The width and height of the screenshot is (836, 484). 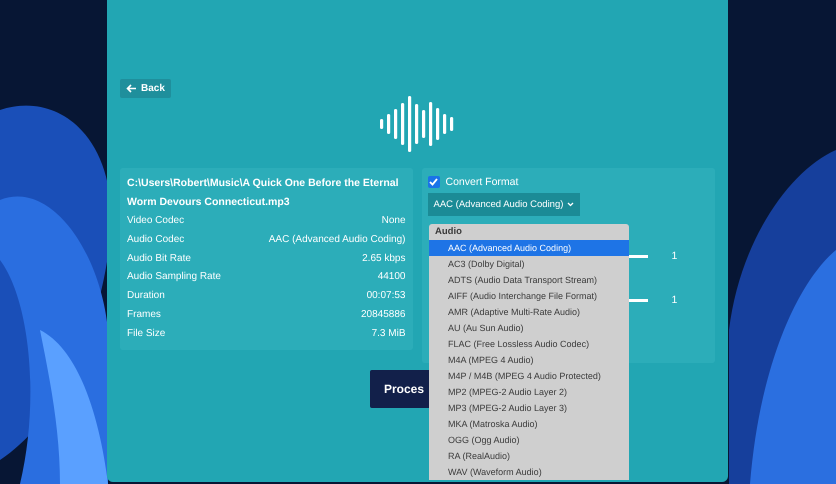 I want to click on property-value: 7.3 MiB, so click(x=389, y=333).